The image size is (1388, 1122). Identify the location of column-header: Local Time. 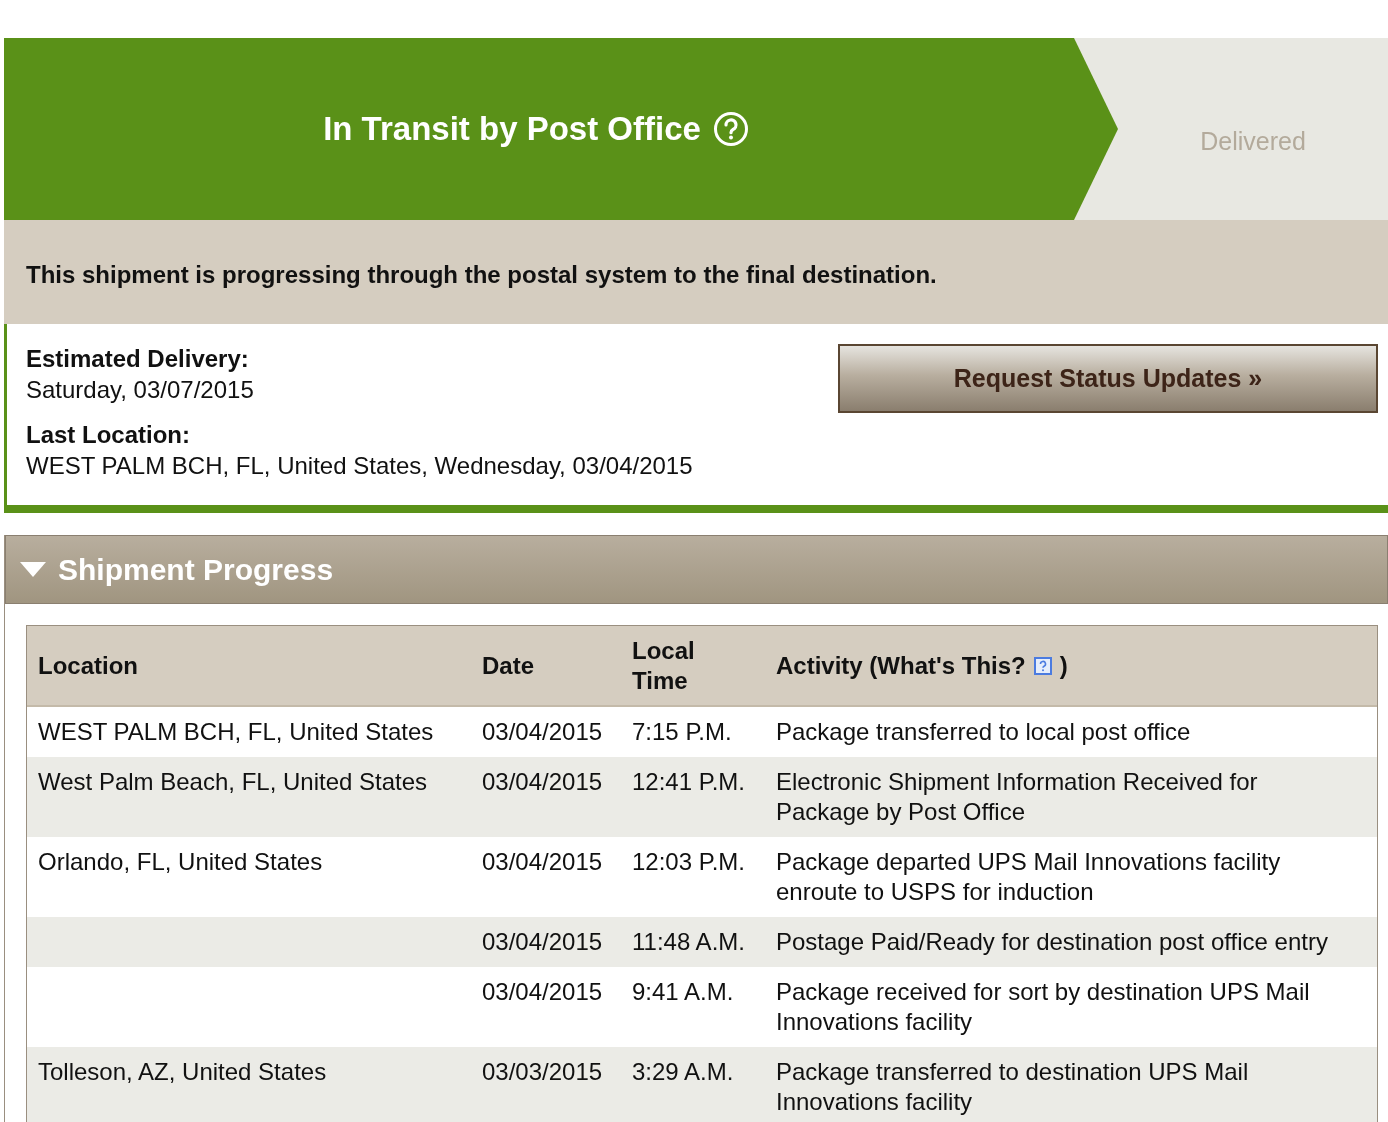
(664, 665).